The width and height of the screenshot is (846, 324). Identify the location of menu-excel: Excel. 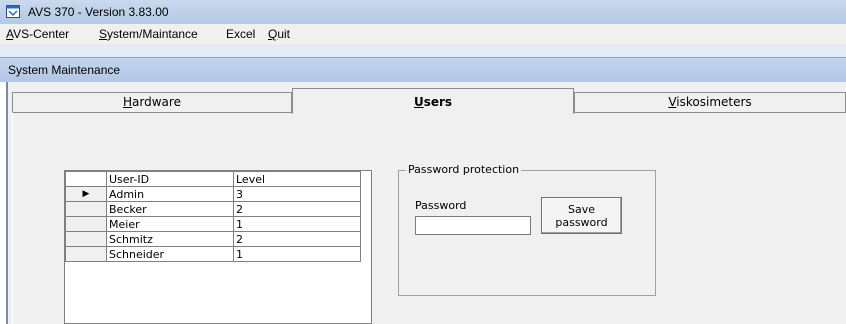
(240, 34).